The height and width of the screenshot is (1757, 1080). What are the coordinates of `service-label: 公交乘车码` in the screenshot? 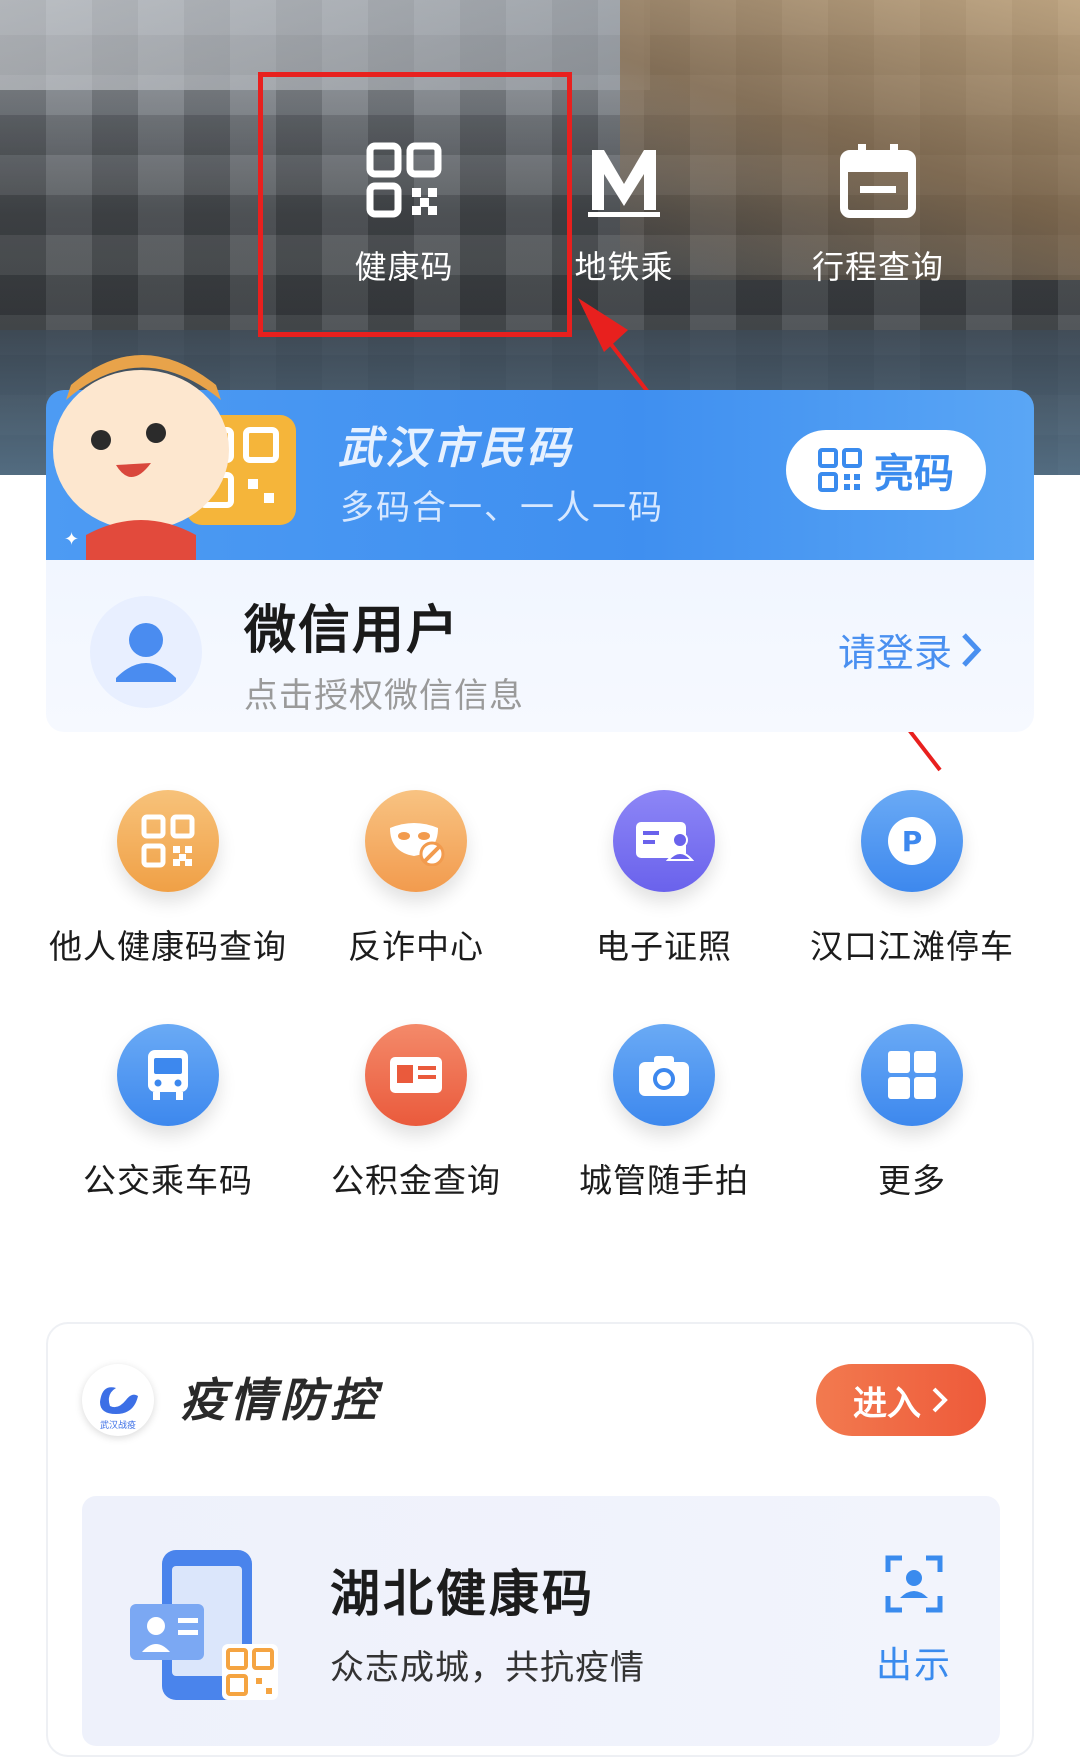 It's located at (168, 1180).